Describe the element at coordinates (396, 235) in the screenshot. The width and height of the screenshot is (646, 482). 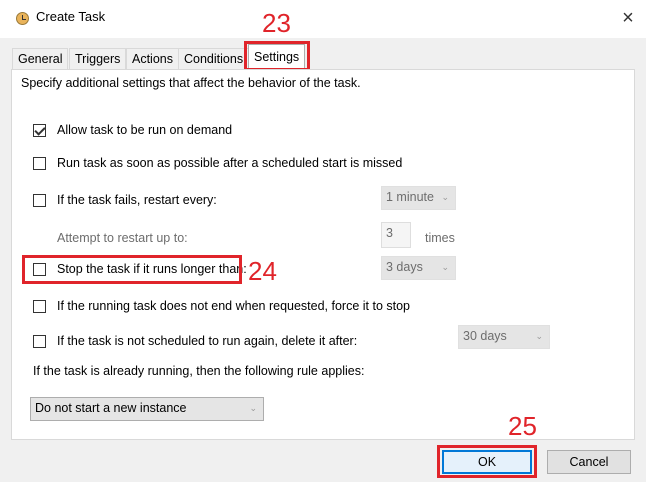
I see `restart-attempts-input: 3` at that location.